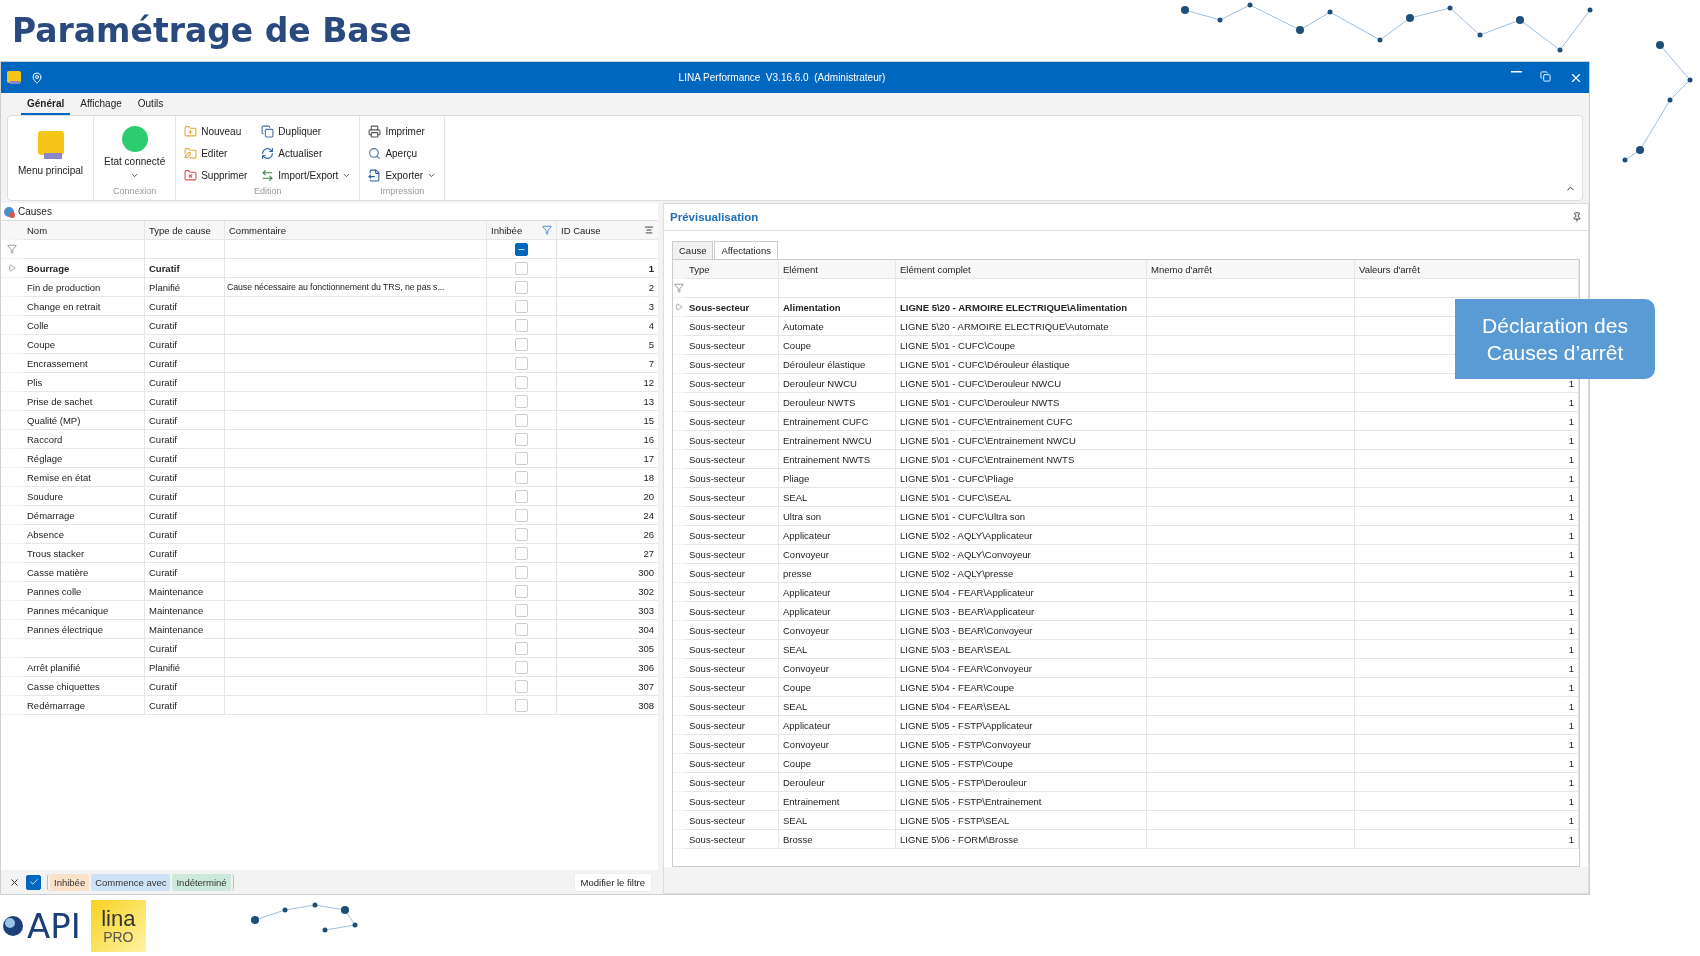 Image resolution: width=1700 pixels, height=956 pixels. What do you see at coordinates (201, 882) in the screenshot?
I see `filter-chip: Indéterminé` at bounding box center [201, 882].